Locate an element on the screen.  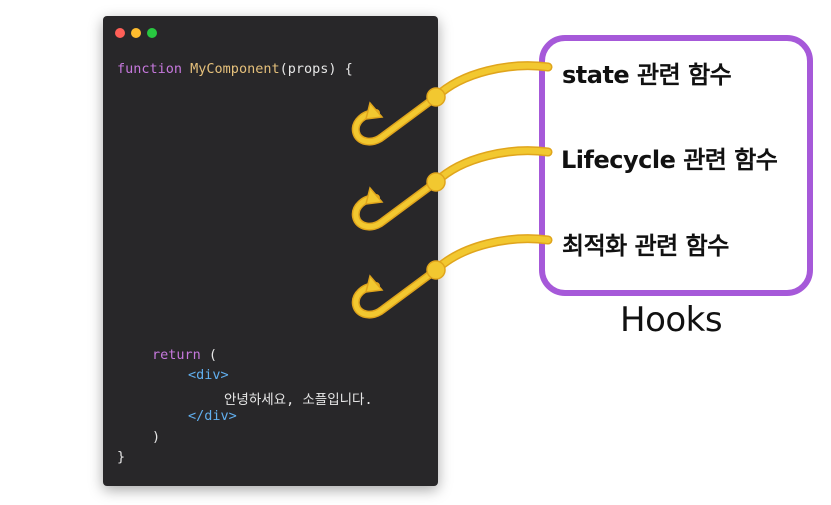
hook-icon-lifecycle is located at coordinates (452, 188).